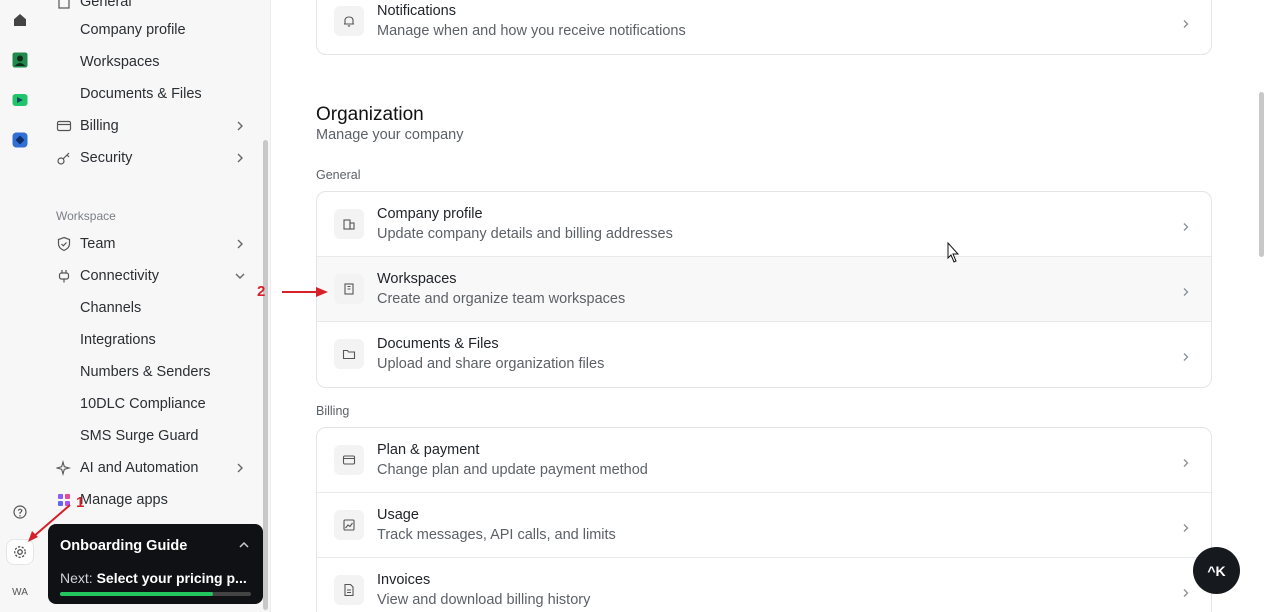  Describe the element at coordinates (119, 276) in the screenshot. I see `sidebar-item-label: Connectivity` at that location.